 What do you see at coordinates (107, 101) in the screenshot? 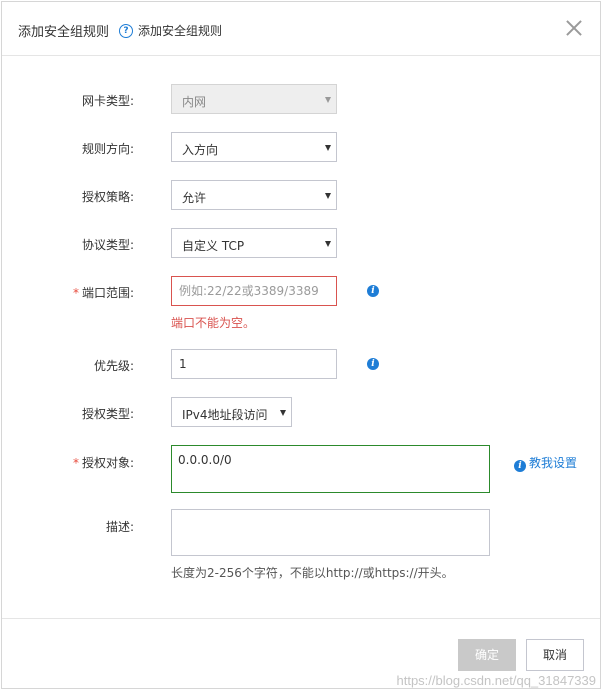
I see `nic-type-label: 网卡类型:` at bounding box center [107, 101].